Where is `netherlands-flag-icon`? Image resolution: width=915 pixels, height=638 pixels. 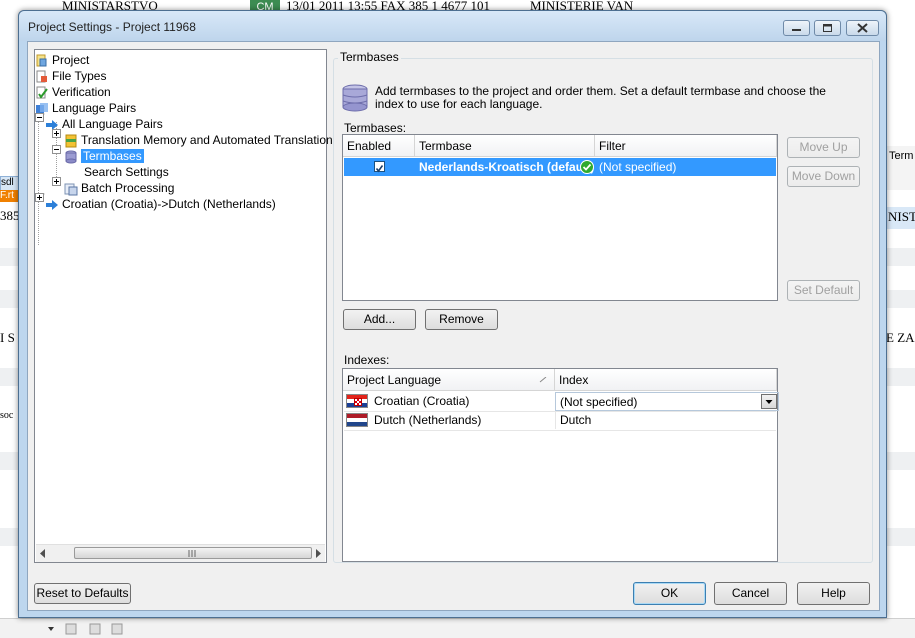
netherlands-flag-icon is located at coordinates (357, 420).